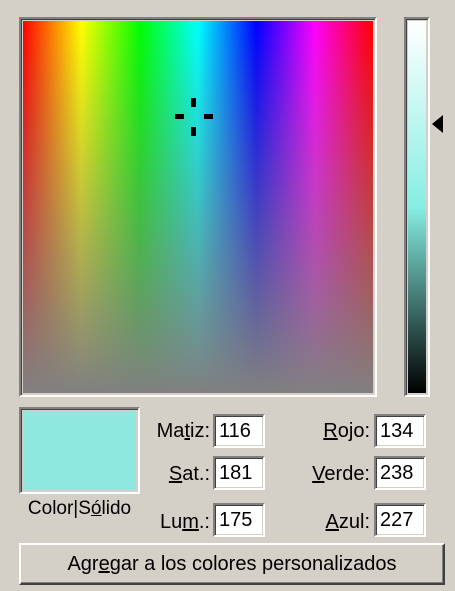 Image resolution: width=455 pixels, height=591 pixels. I want to click on green-label-accel: V, so click(318, 474).